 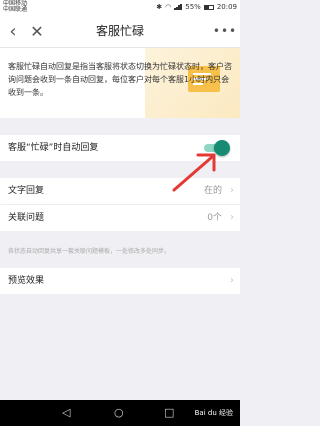 I want to click on signal-icon, so click(x=178, y=7).